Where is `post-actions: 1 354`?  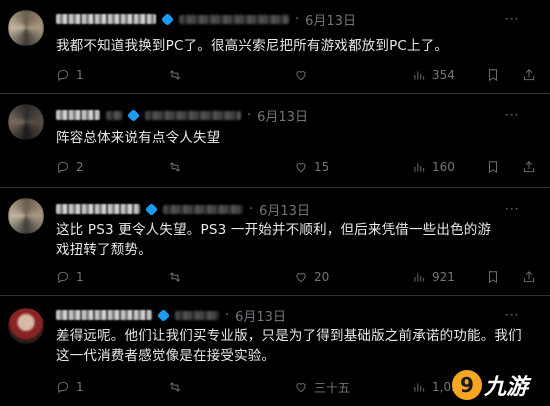 post-actions: 1 354 is located at coordinates (281, 75).